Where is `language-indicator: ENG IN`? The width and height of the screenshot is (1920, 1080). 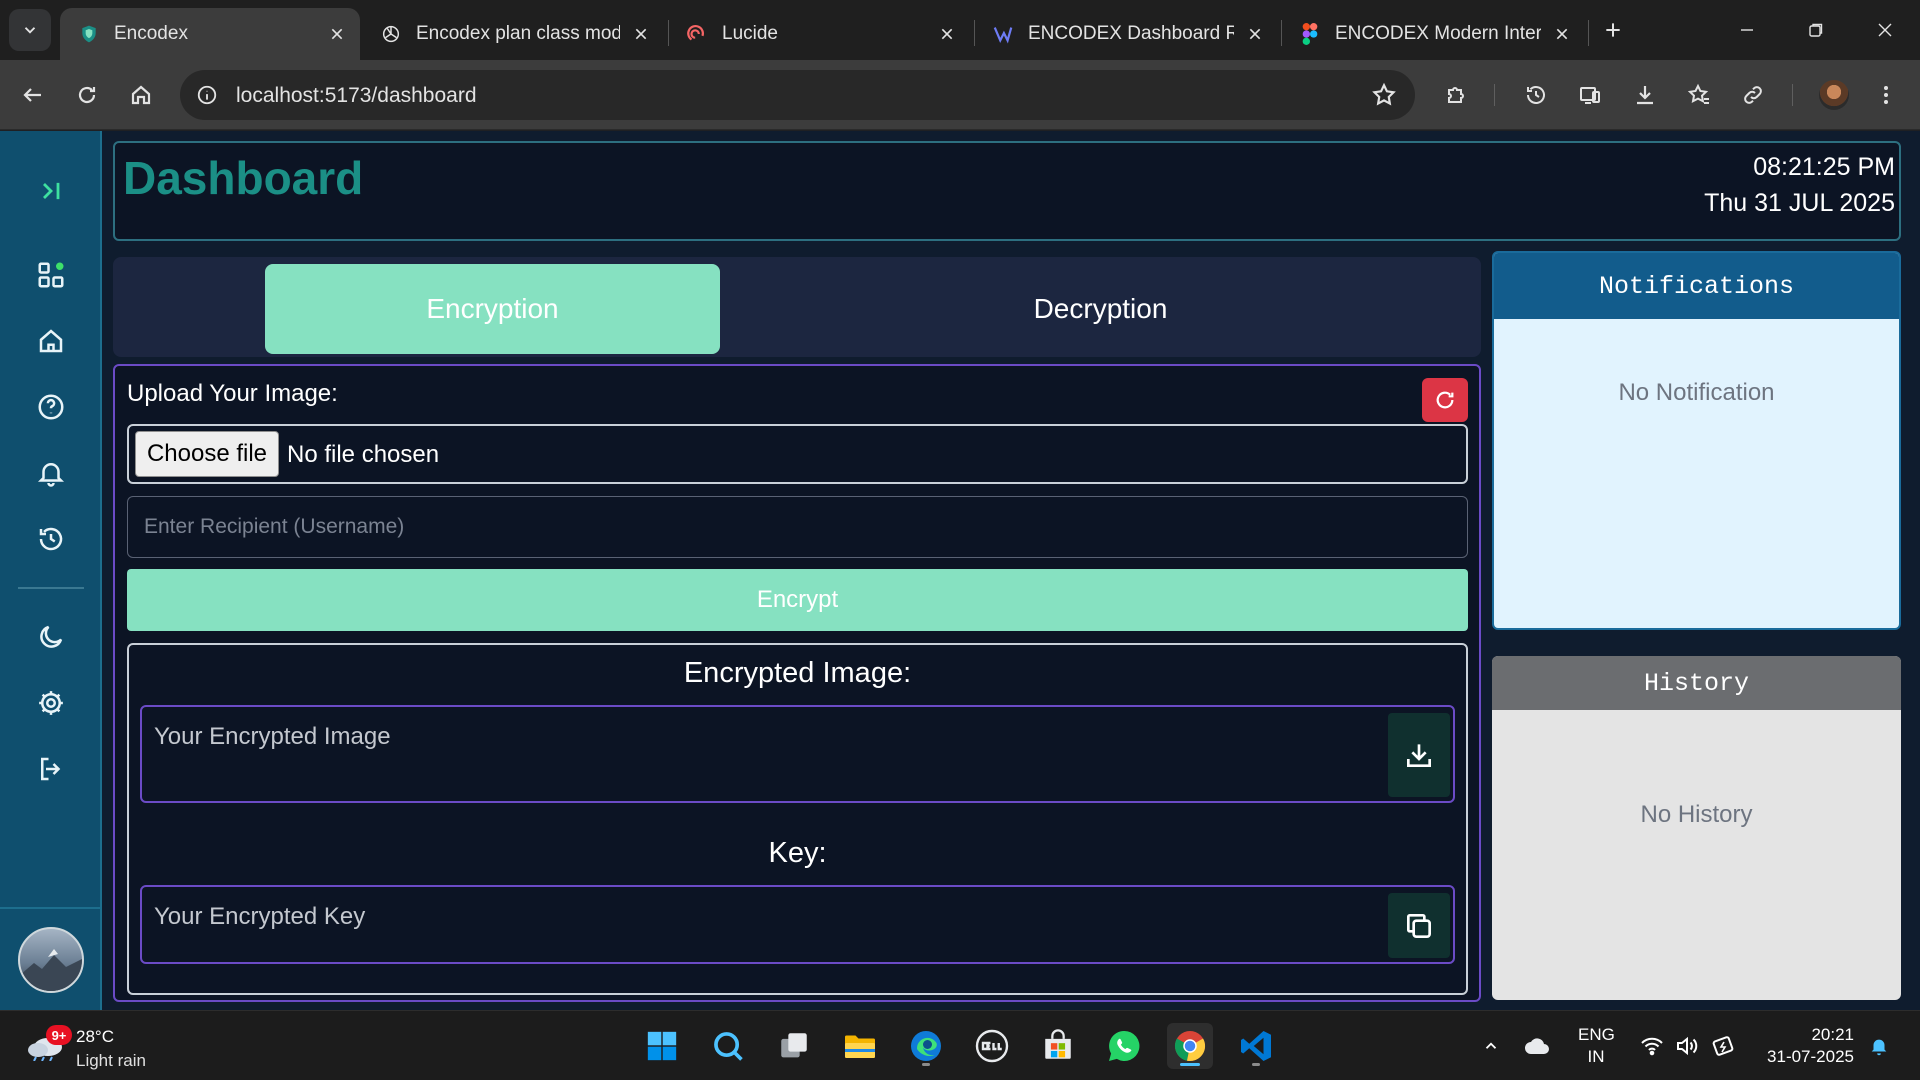 language-indicator: ENG IN is located at coordinates (1596, 1046).